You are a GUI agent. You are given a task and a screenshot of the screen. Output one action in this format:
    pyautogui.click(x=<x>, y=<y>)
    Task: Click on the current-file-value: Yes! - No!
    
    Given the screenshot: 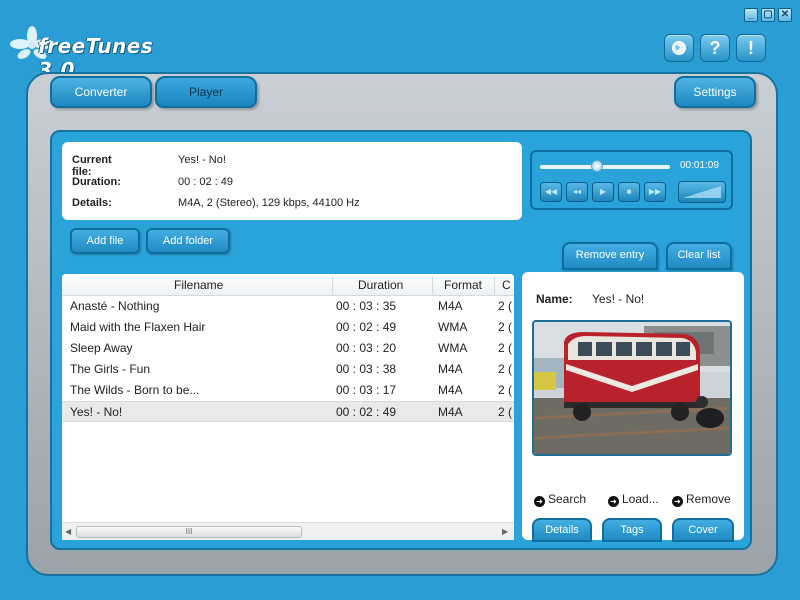 What is the action you would take?
    pyautogui.click(x=202, y=160)
    